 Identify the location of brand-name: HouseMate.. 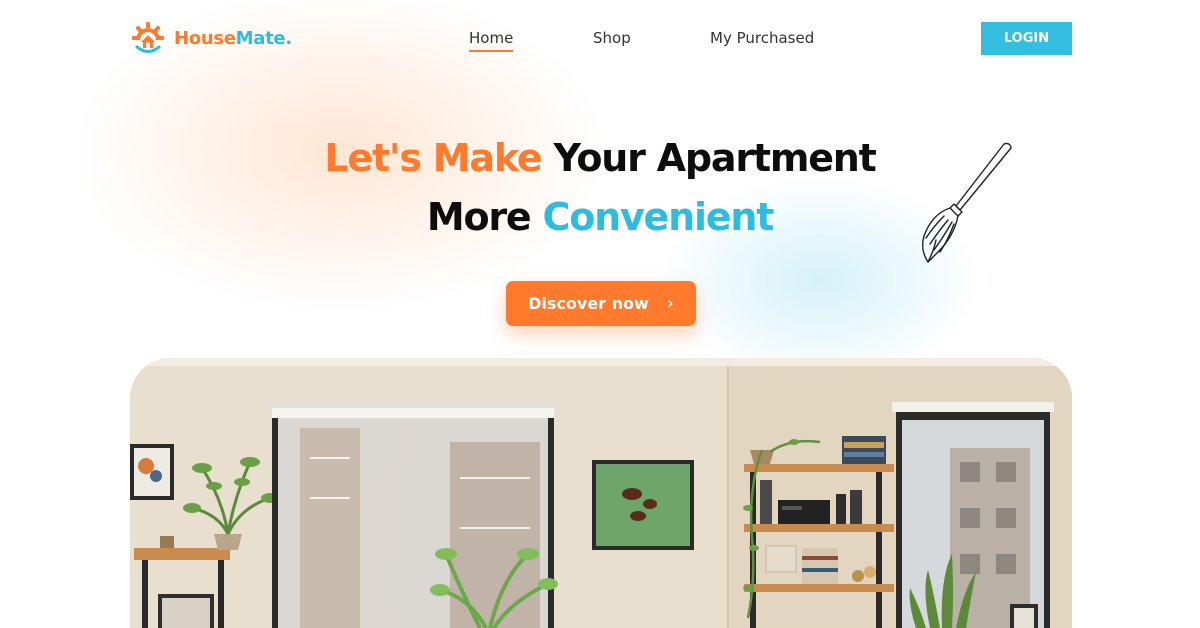
(233, 38).